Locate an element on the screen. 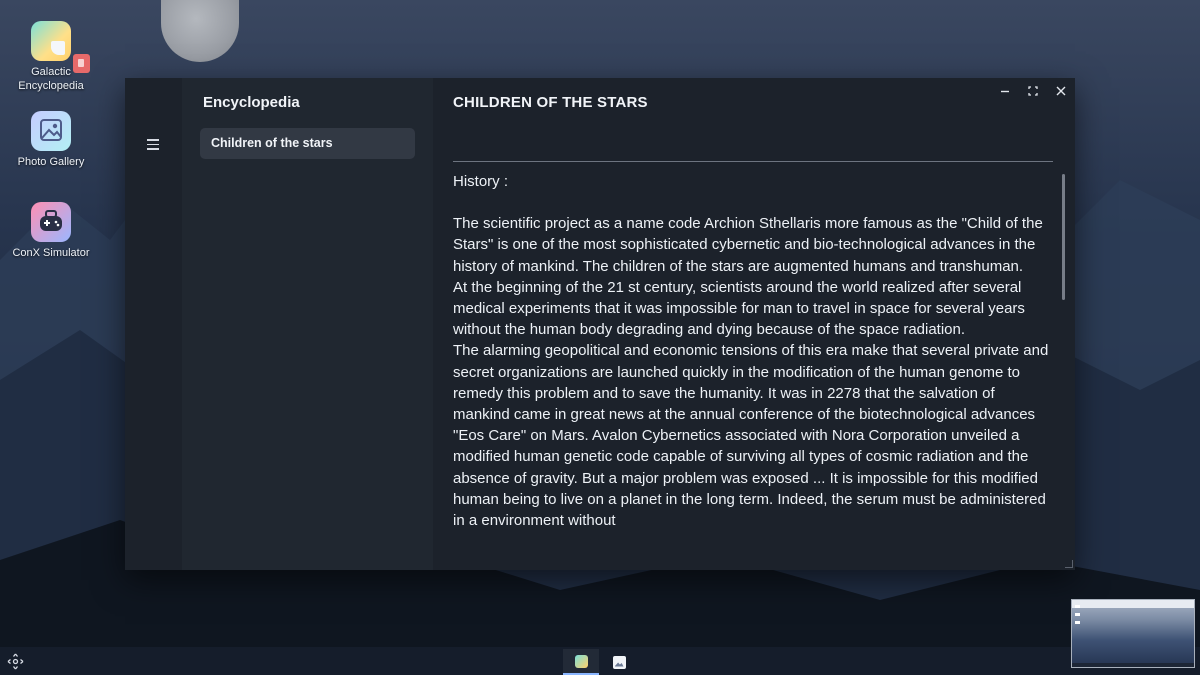 This screenshot has height=675, width=1200. nav-item-children-of-the-stars: Children of the stars is located at coordinates (307, 143).